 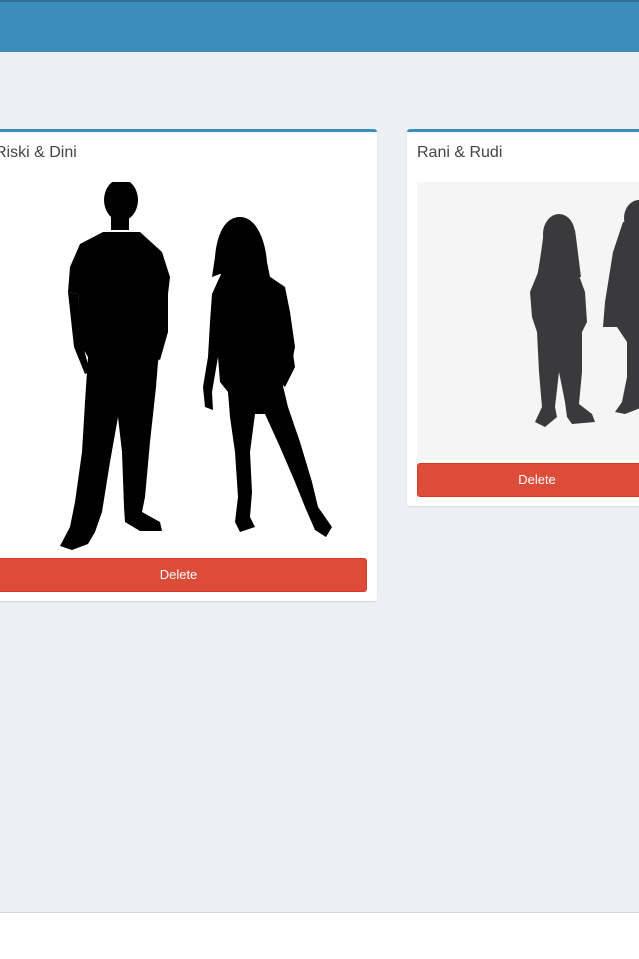 What do you see at coordinates (38, 152) in the screenshot?
I see `card-title: Riski & Dini` at bounding box center [38, 152].